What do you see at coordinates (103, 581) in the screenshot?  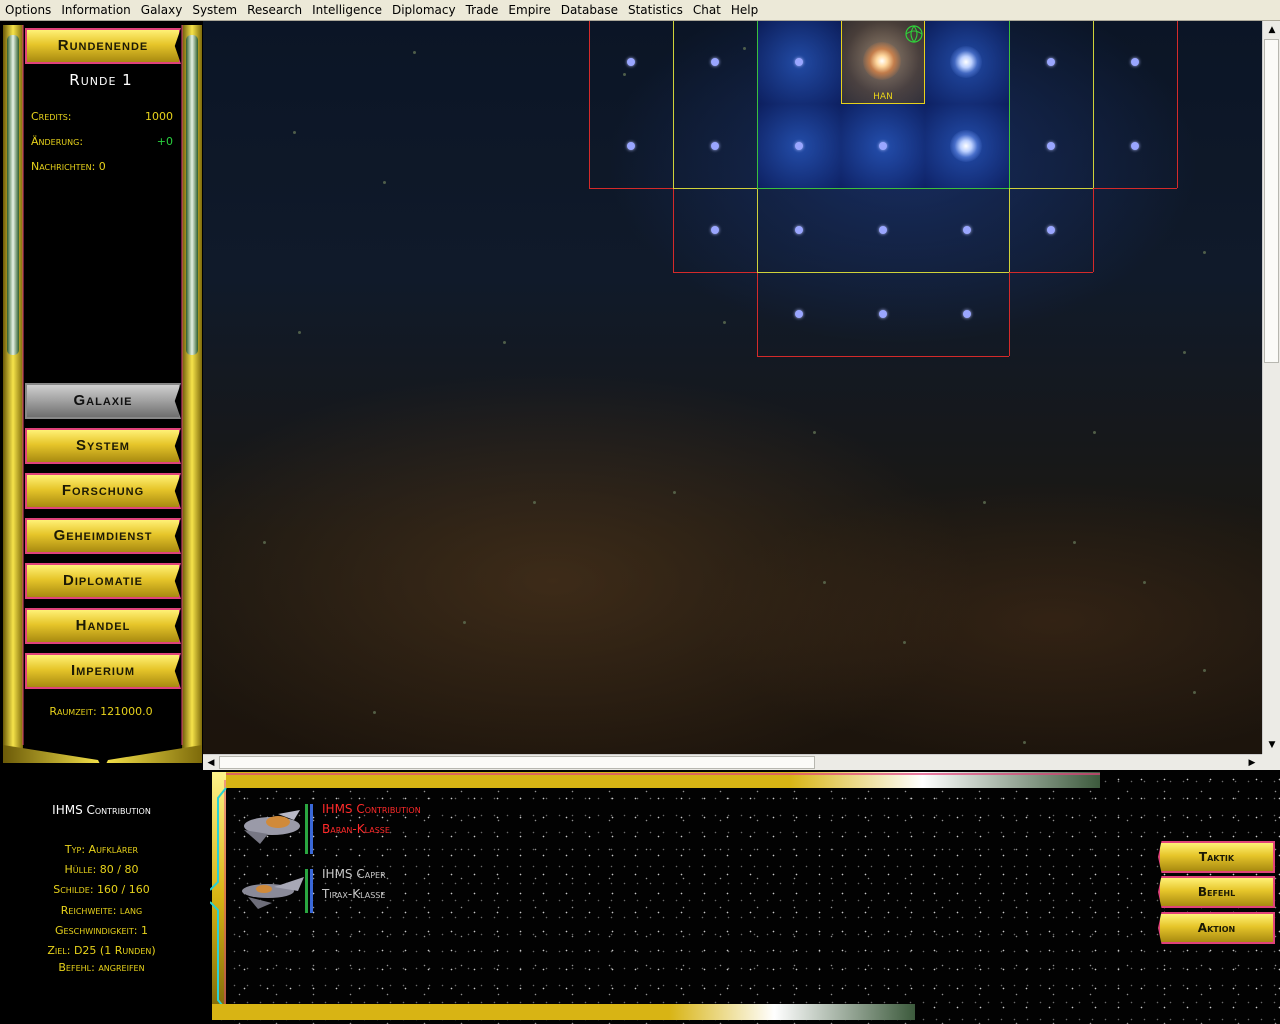 I see `nav-diplomacy-button: Diplomatie` at bounding box center [103, 581].